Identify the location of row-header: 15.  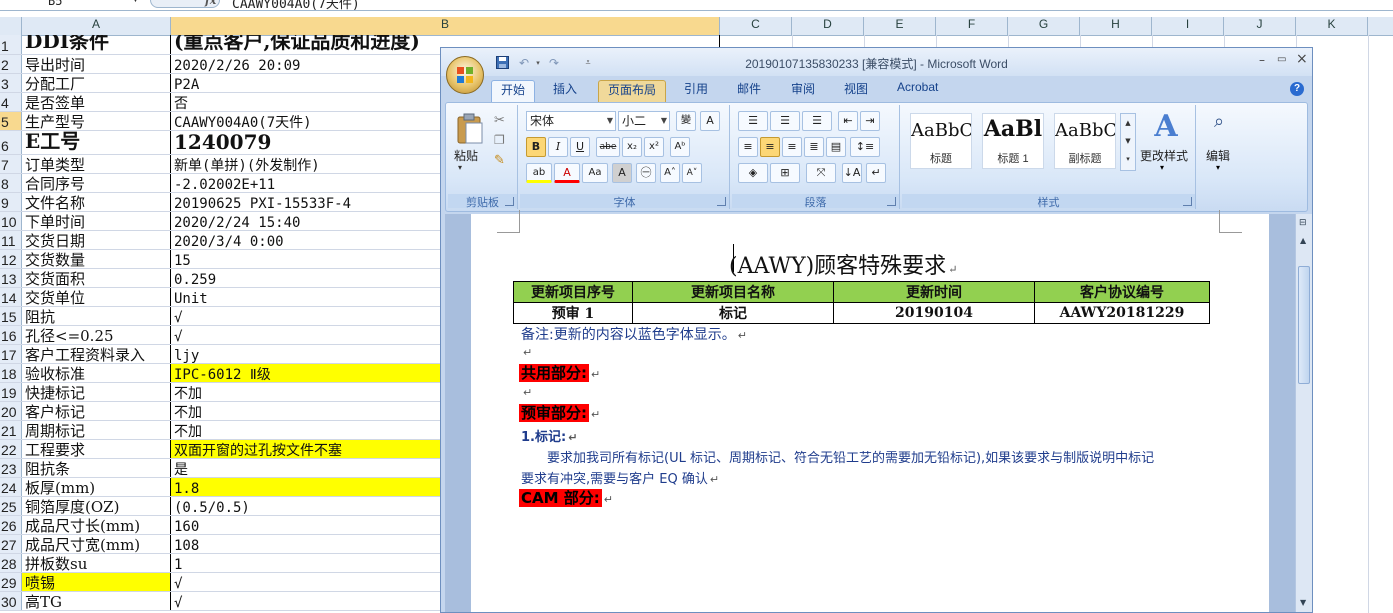
(11, 316).